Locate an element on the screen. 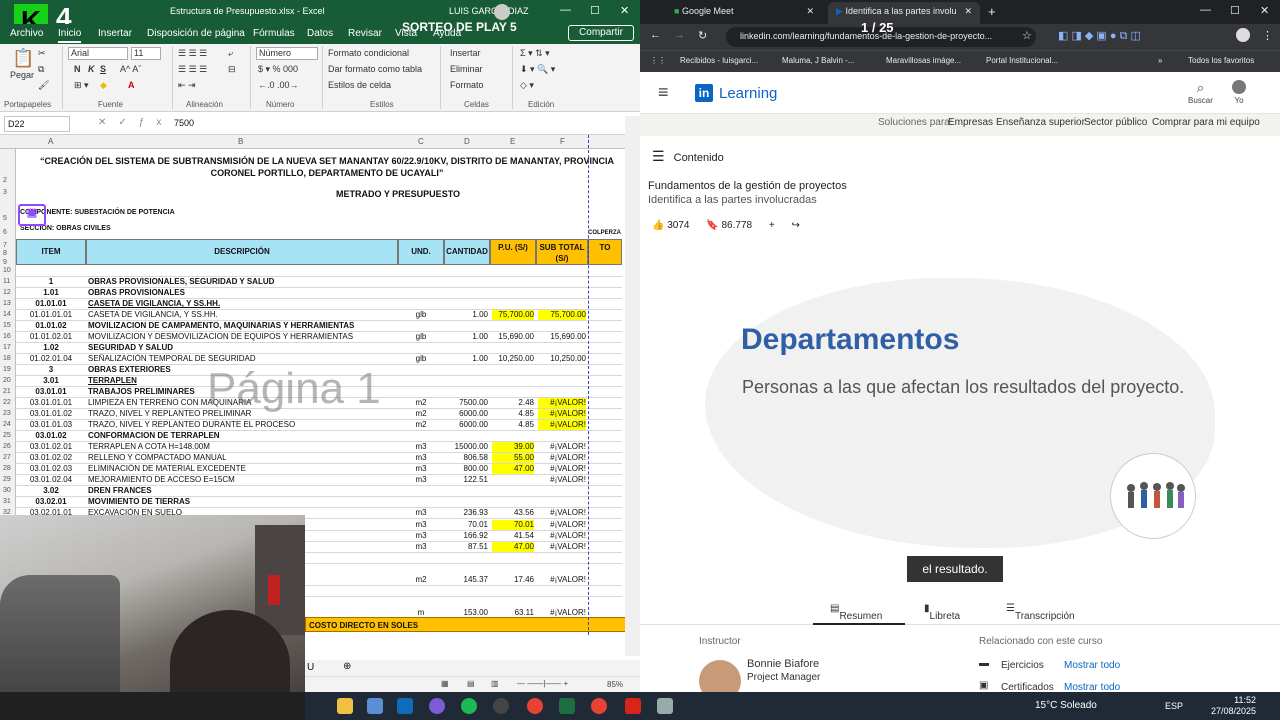 This screenshot has height=720, width=1280. all-bookmarks: Todos los favoritos is located at coordinates (1221, 60).